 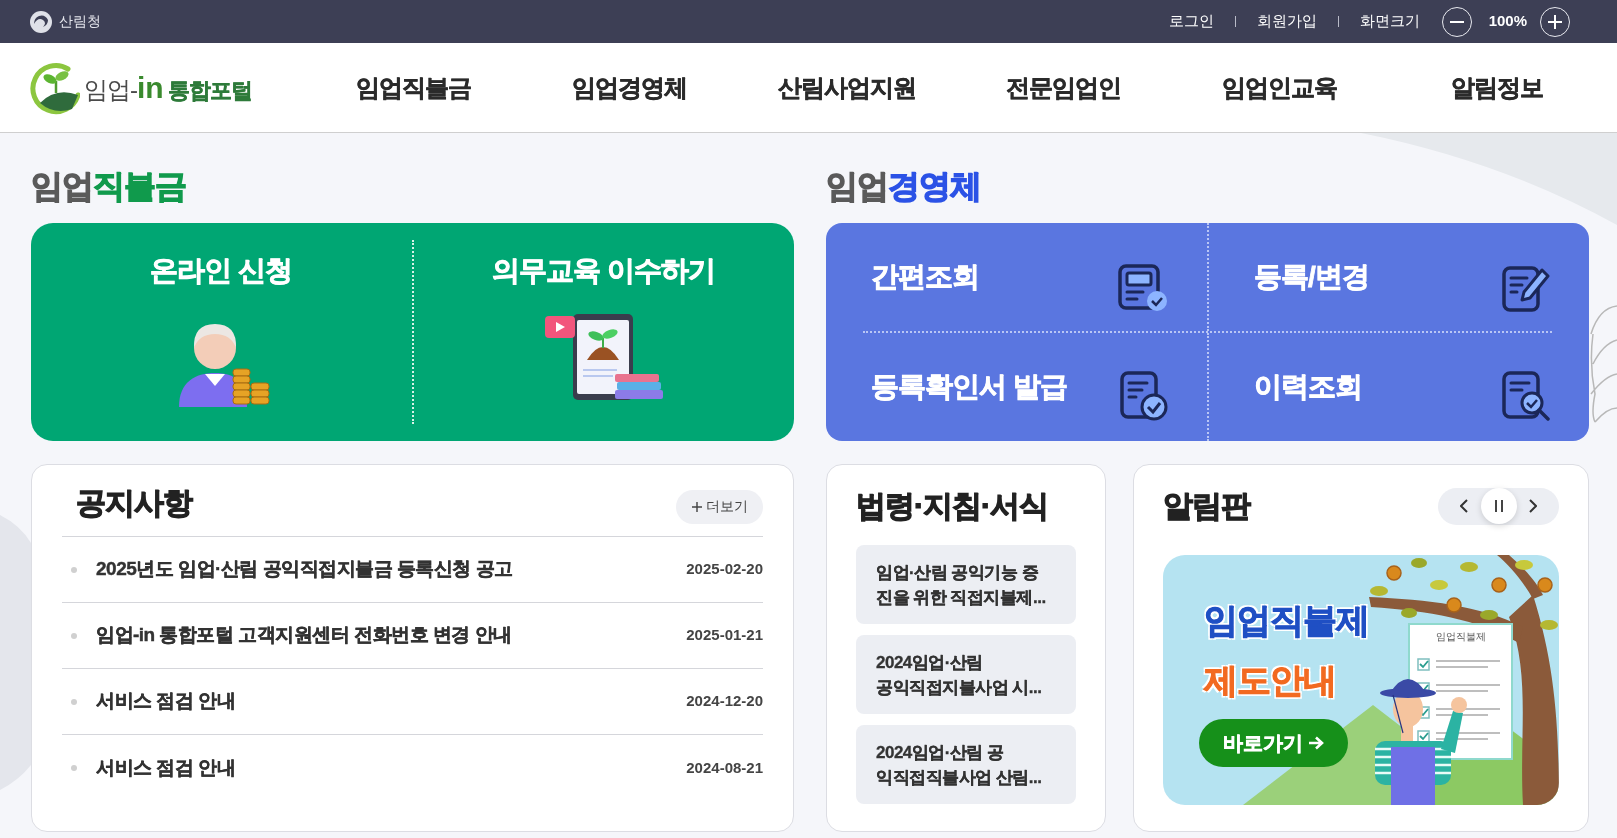 What do you see at coordinates (1526, 288) in the screenshot?
I see `document-pencil-icon` at bounding box center [1526, 288].